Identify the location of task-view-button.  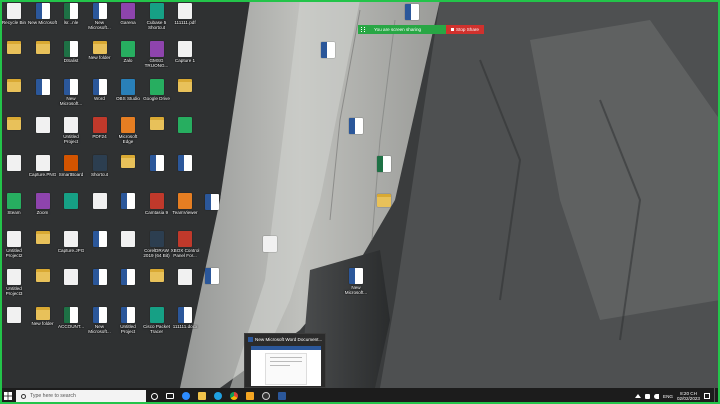
(170, 396).